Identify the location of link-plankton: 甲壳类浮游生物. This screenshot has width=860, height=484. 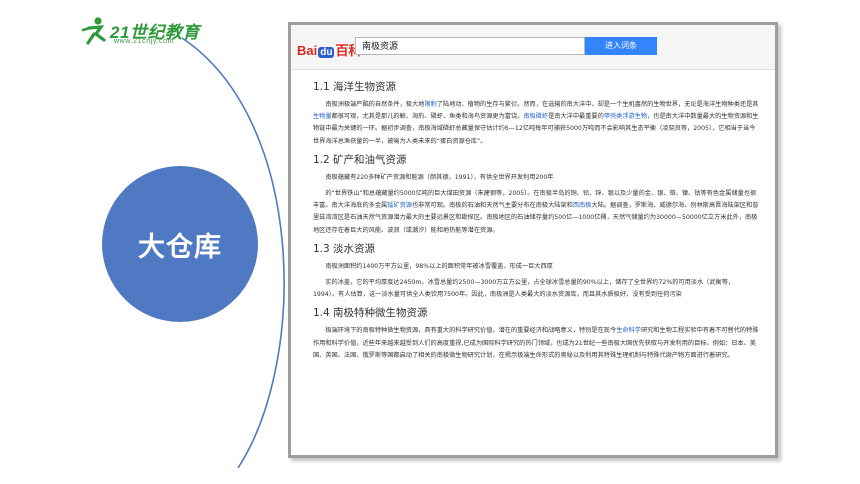
(625, 116).